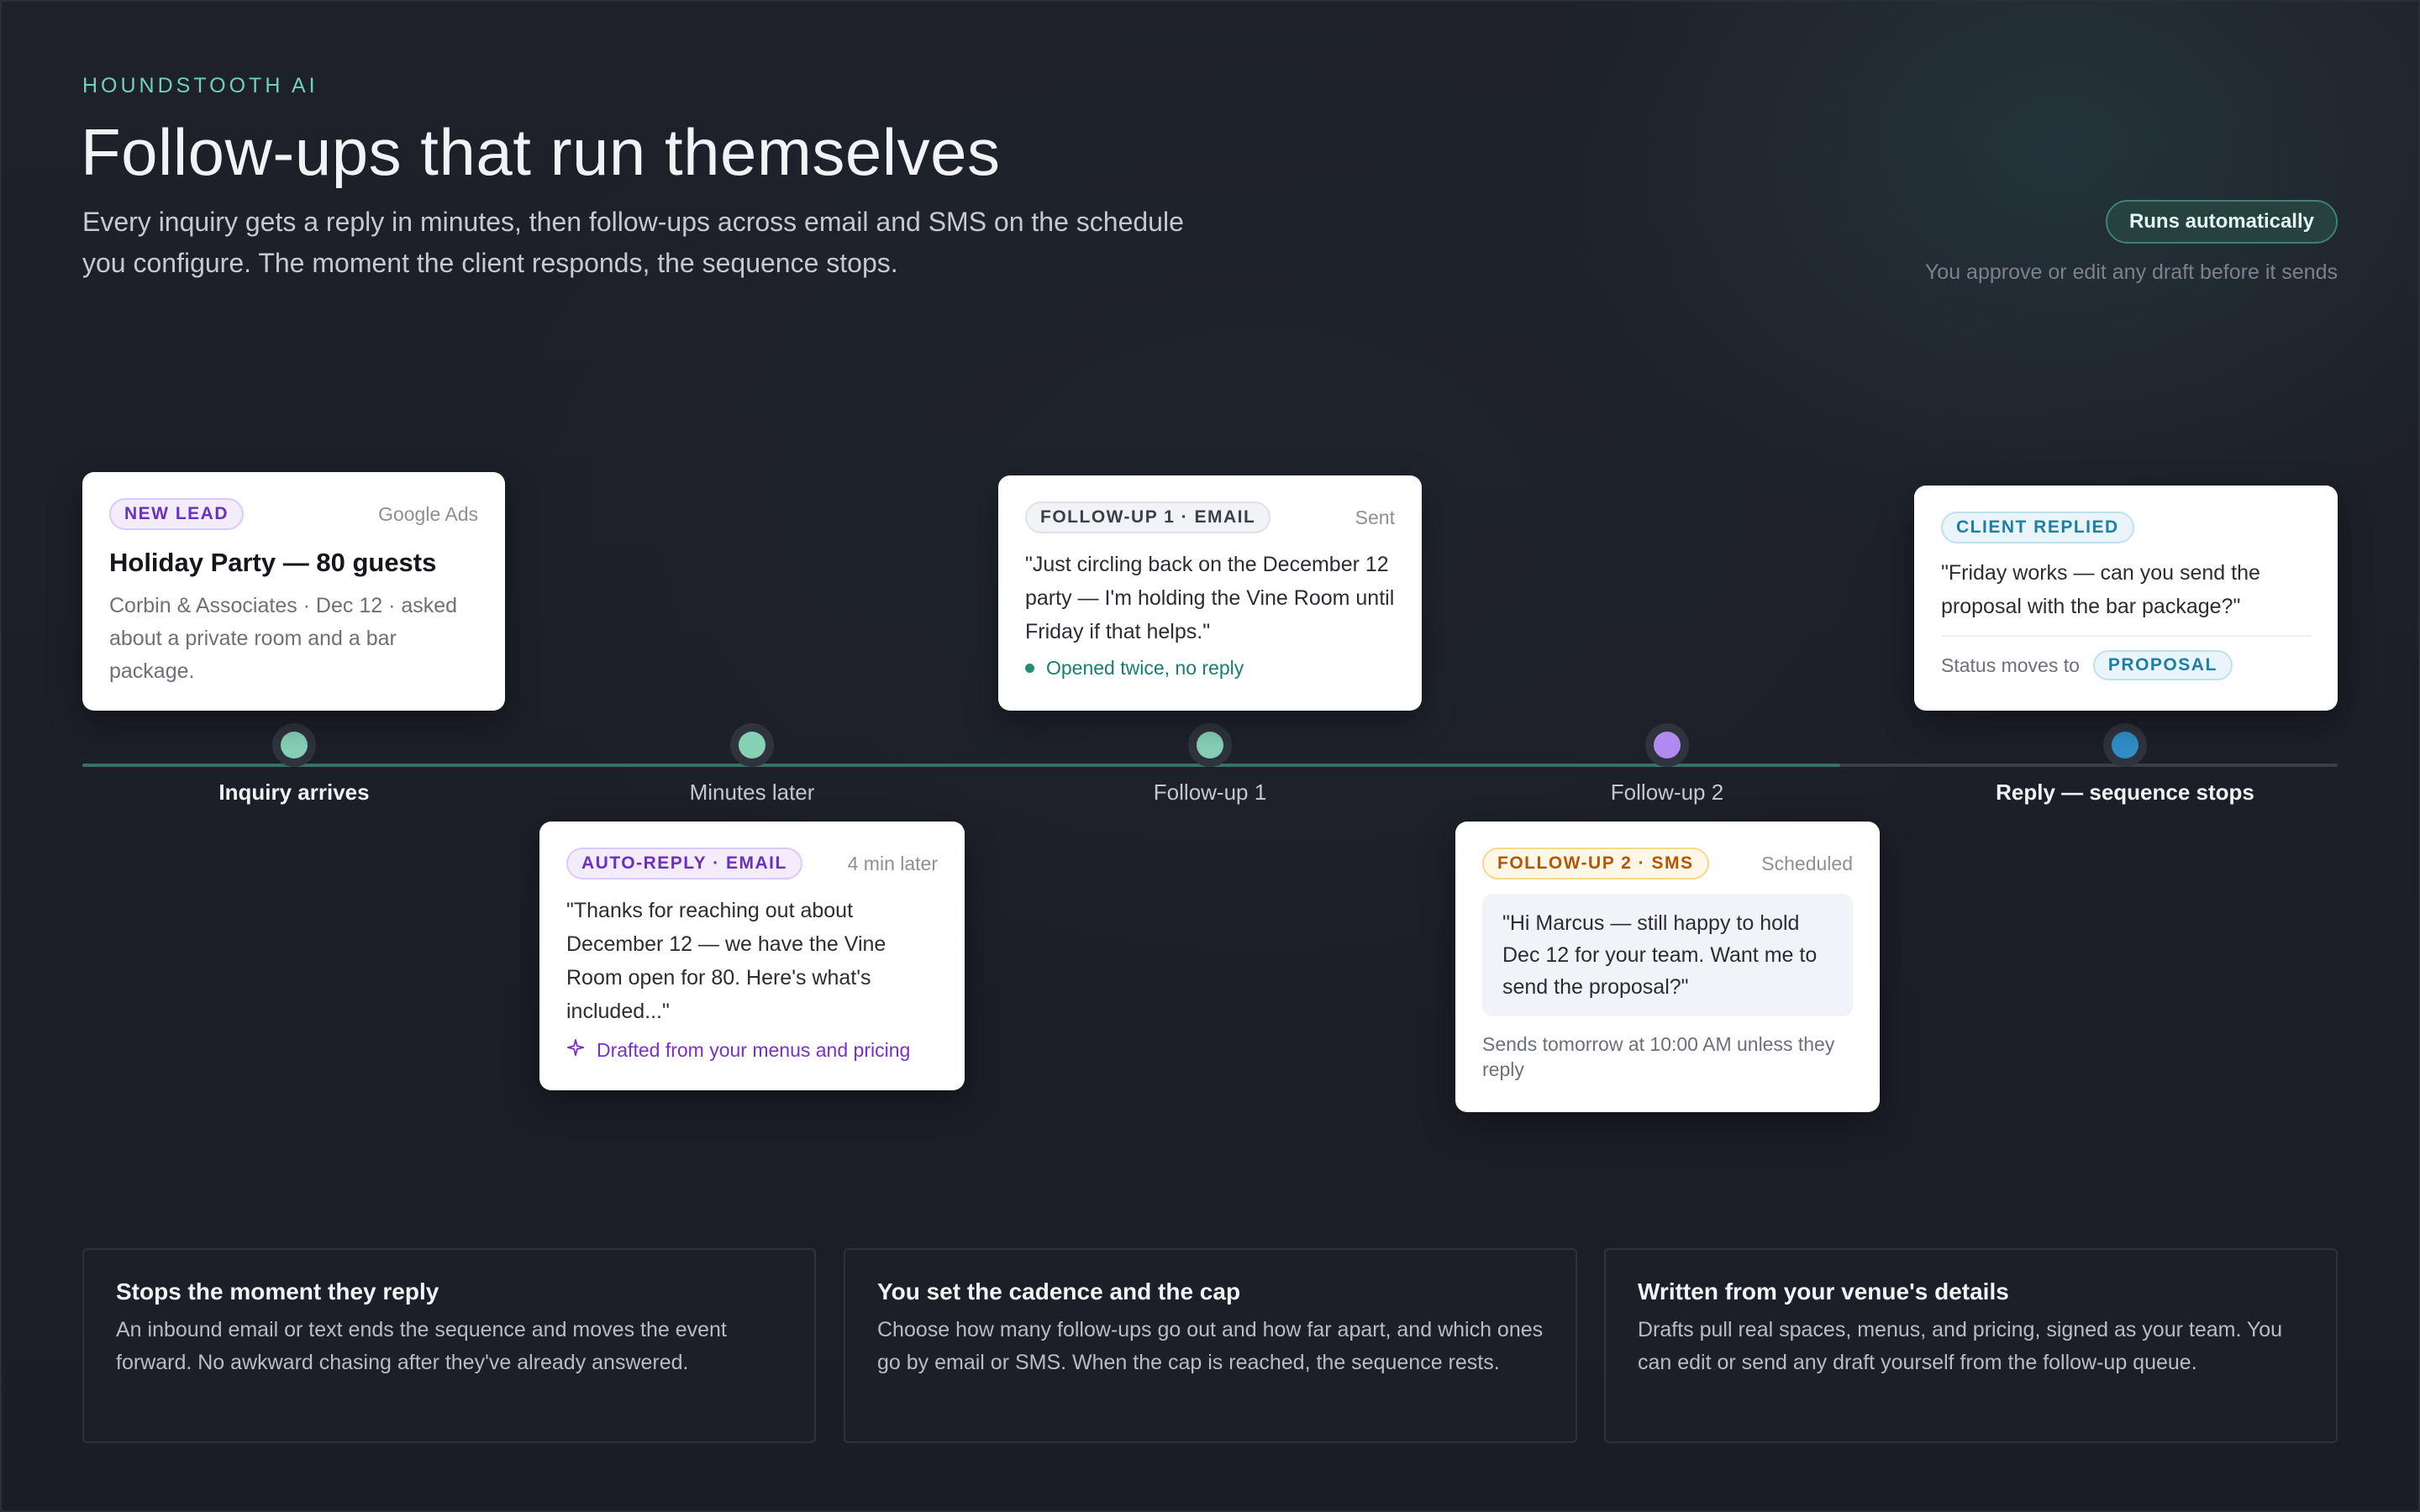  What do you see at coordinates (575, 1050) in the screenshot?
I see `sparkle-icon` at bounding box center [575, 1050].